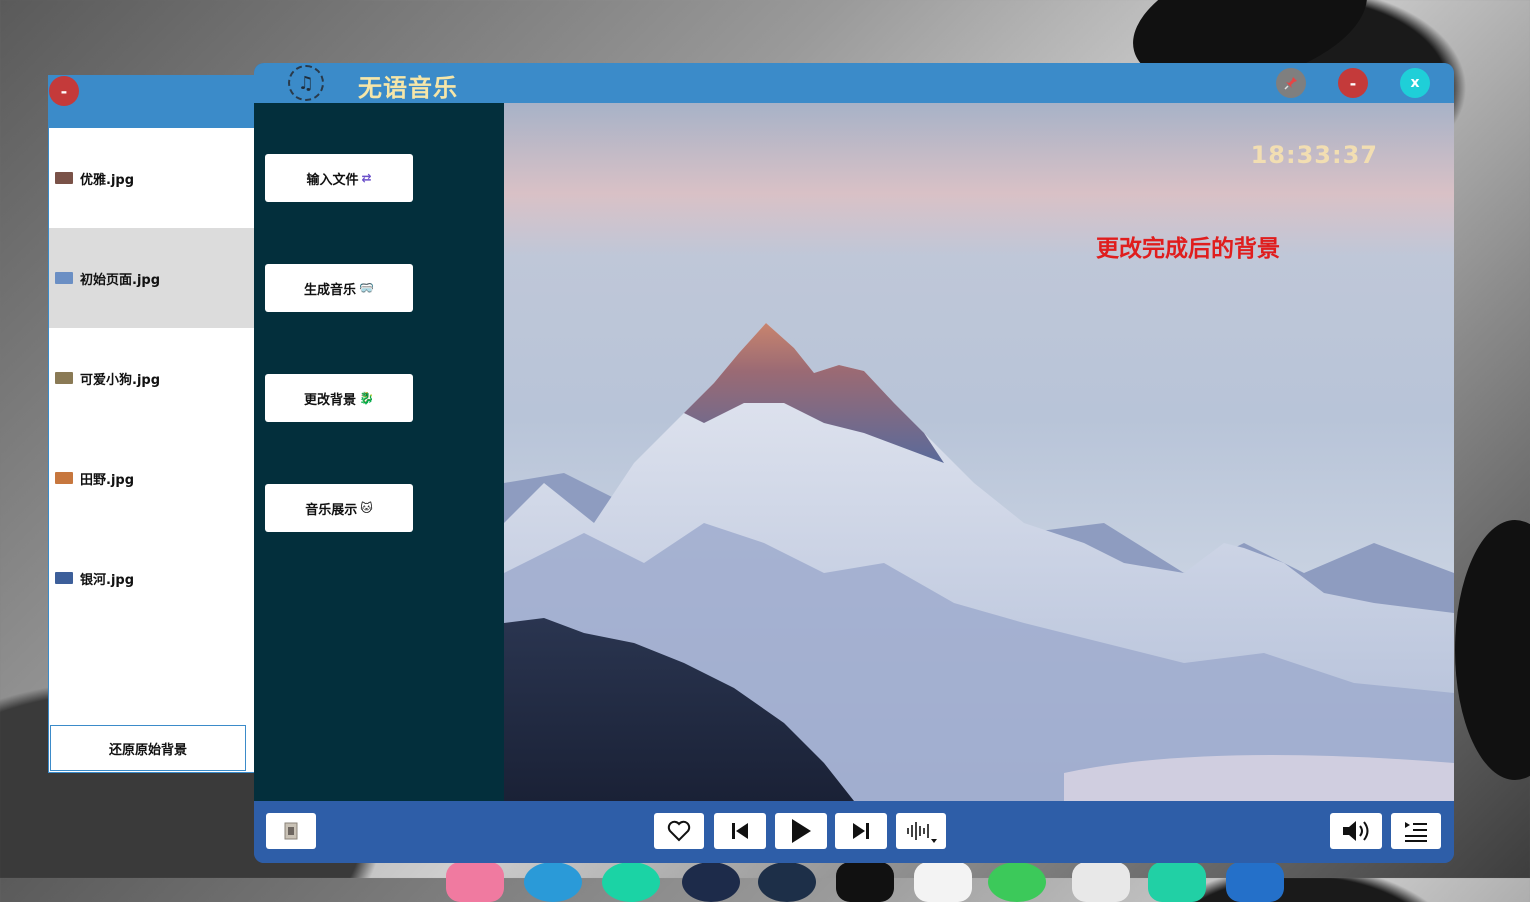 The height and width of the screenshot is (902, 1530). I want to click on favorite-button, so click(679, 831).